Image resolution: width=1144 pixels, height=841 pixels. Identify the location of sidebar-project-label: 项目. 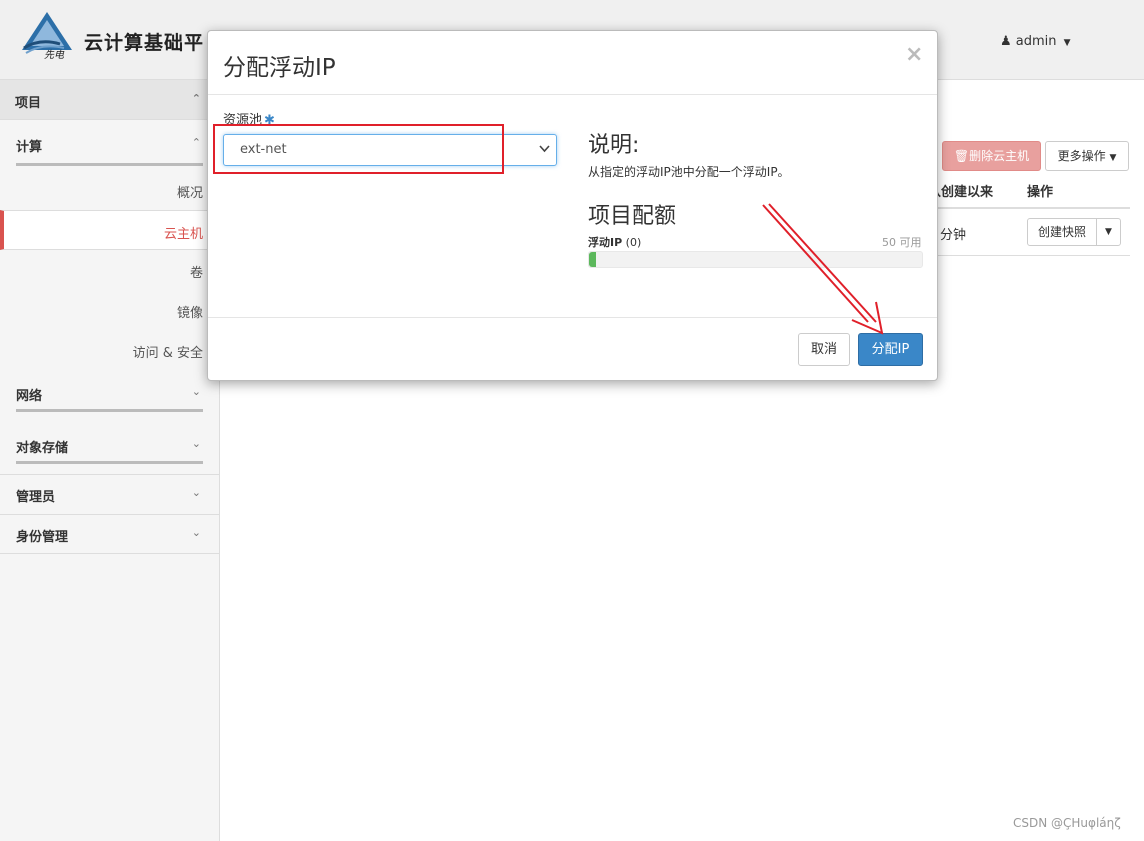
(28, 103).